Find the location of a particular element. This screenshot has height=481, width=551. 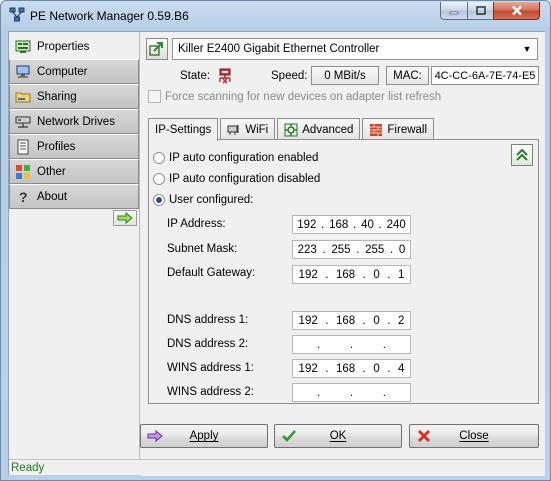

tab-label: WiFi is located at coordinates (257, 129).